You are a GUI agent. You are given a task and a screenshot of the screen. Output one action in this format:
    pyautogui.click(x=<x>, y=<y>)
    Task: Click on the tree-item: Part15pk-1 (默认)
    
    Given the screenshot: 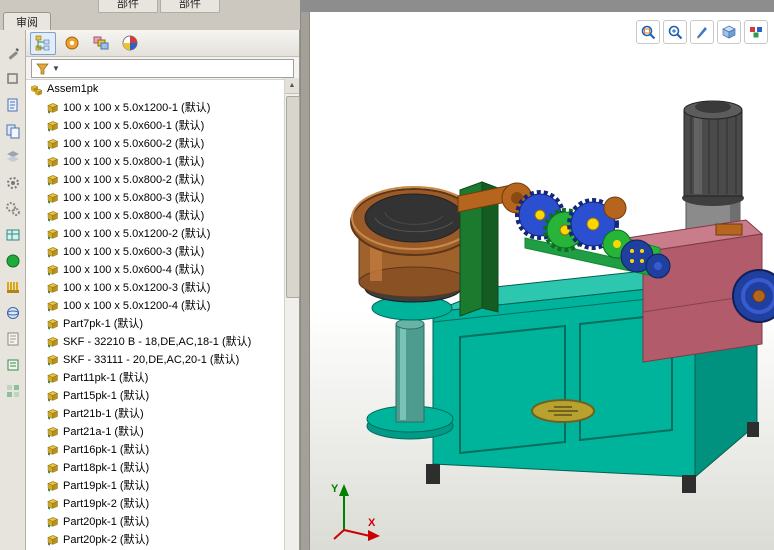 What is the action you would take?
    pyautogui.click(x=155, y=395)
    